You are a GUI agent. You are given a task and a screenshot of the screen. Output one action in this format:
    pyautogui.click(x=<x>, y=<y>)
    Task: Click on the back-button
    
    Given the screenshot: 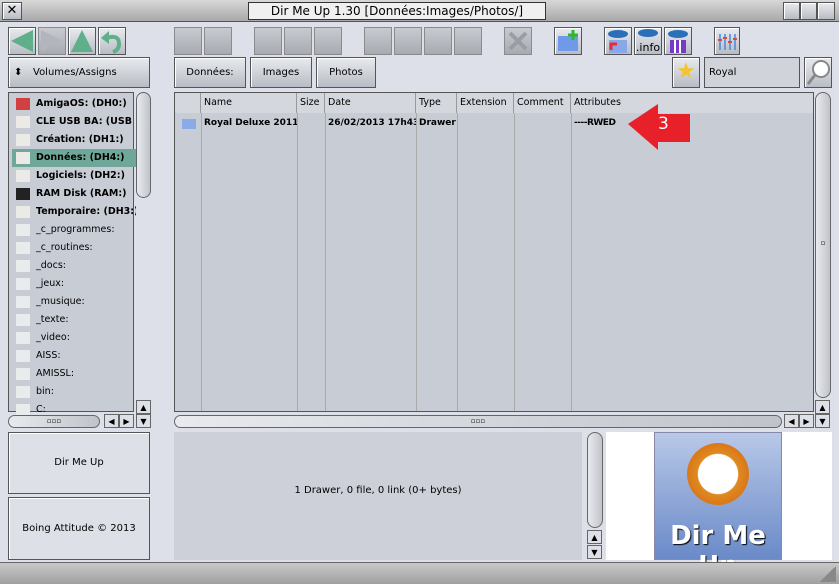 What is the action you would take?
    pyautogui.click(x=22, y=41)
    